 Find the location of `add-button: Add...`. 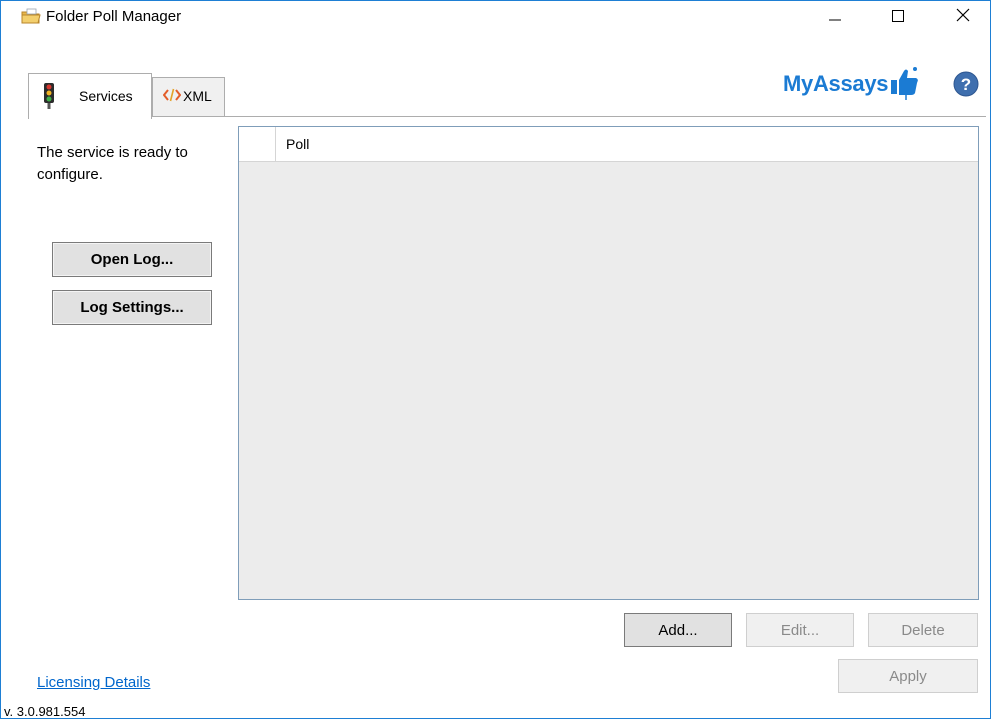

add-button: Add... is located at coordinates (678, 630).